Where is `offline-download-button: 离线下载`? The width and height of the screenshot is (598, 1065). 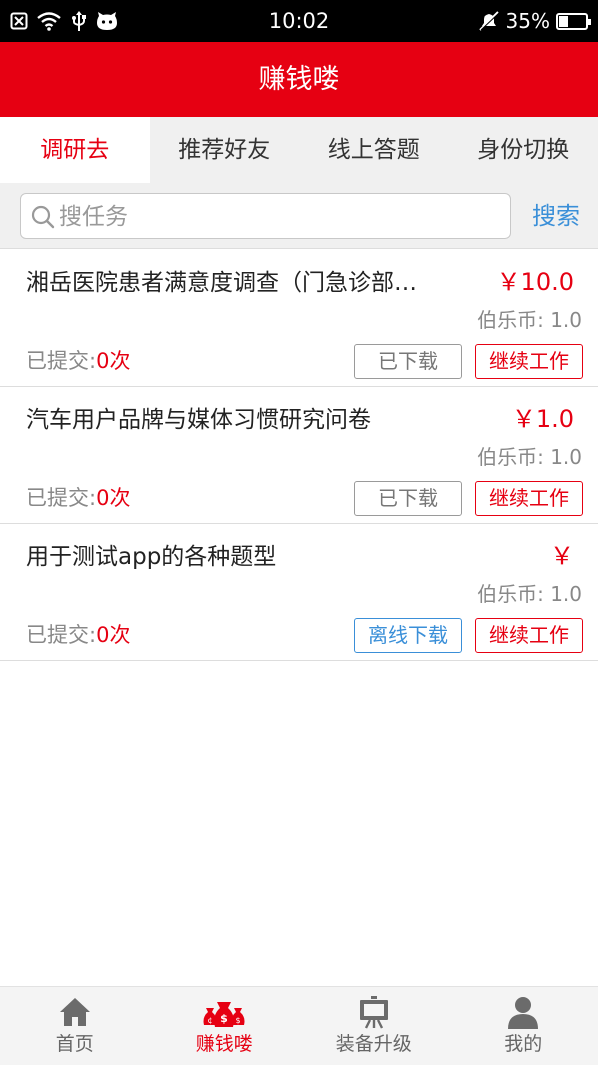 offline-download-button: 离线下载 is located at coordinates (408, 635).